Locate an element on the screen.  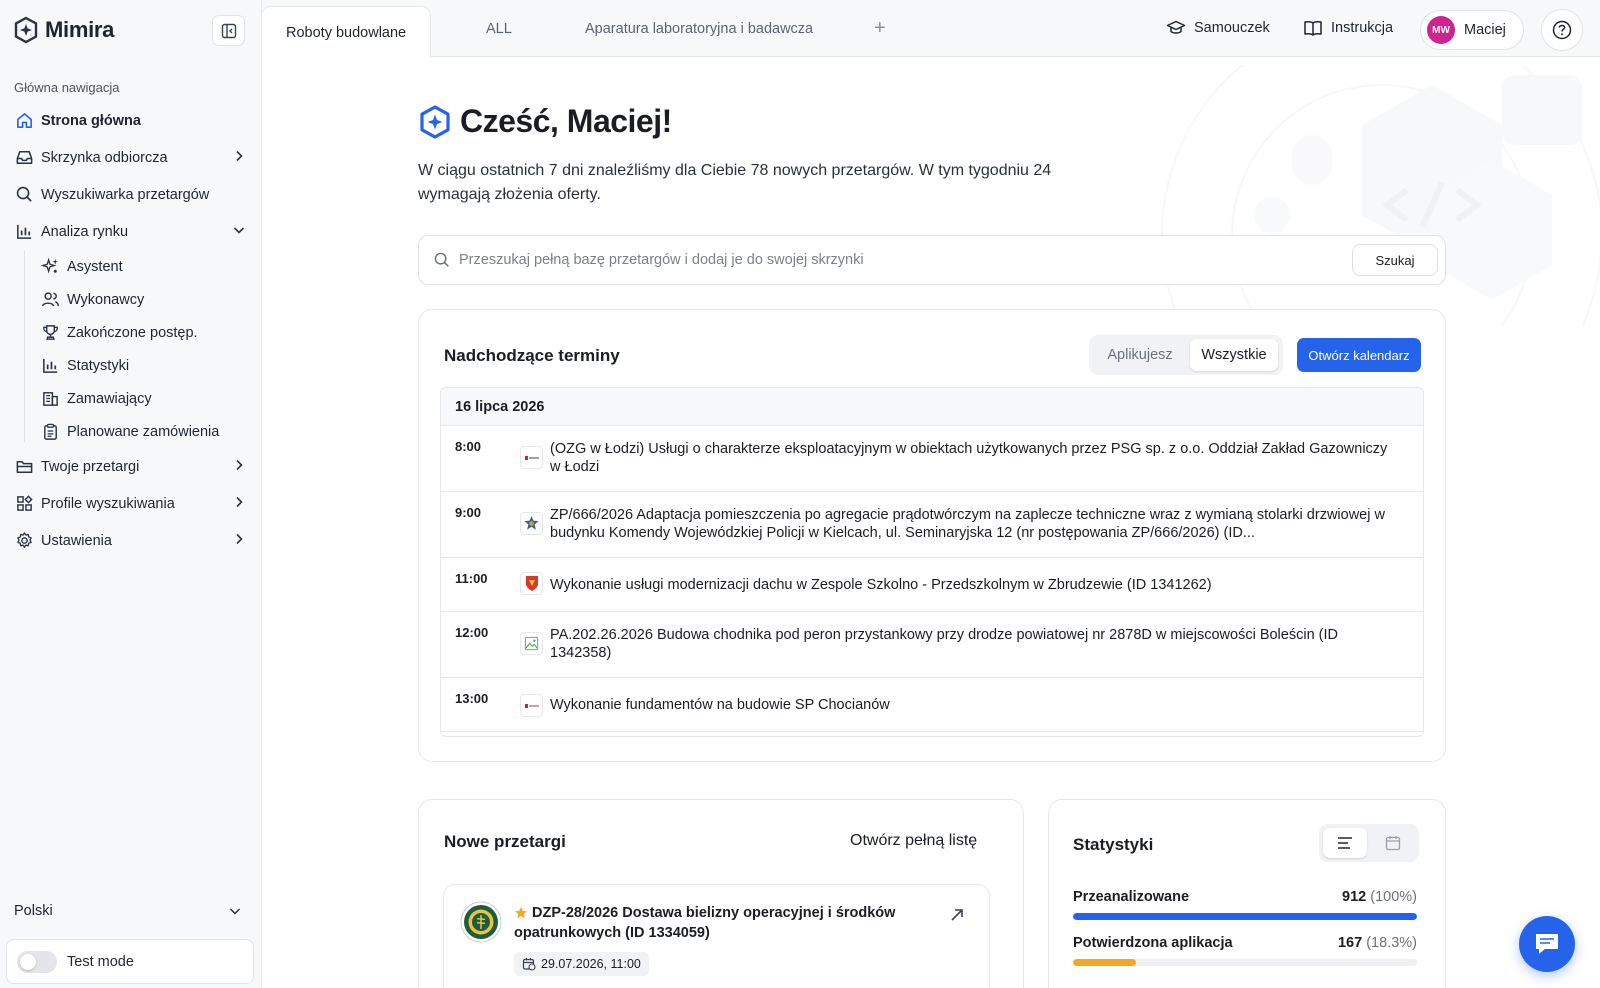
home-icon is located at coordinates (24, 121).